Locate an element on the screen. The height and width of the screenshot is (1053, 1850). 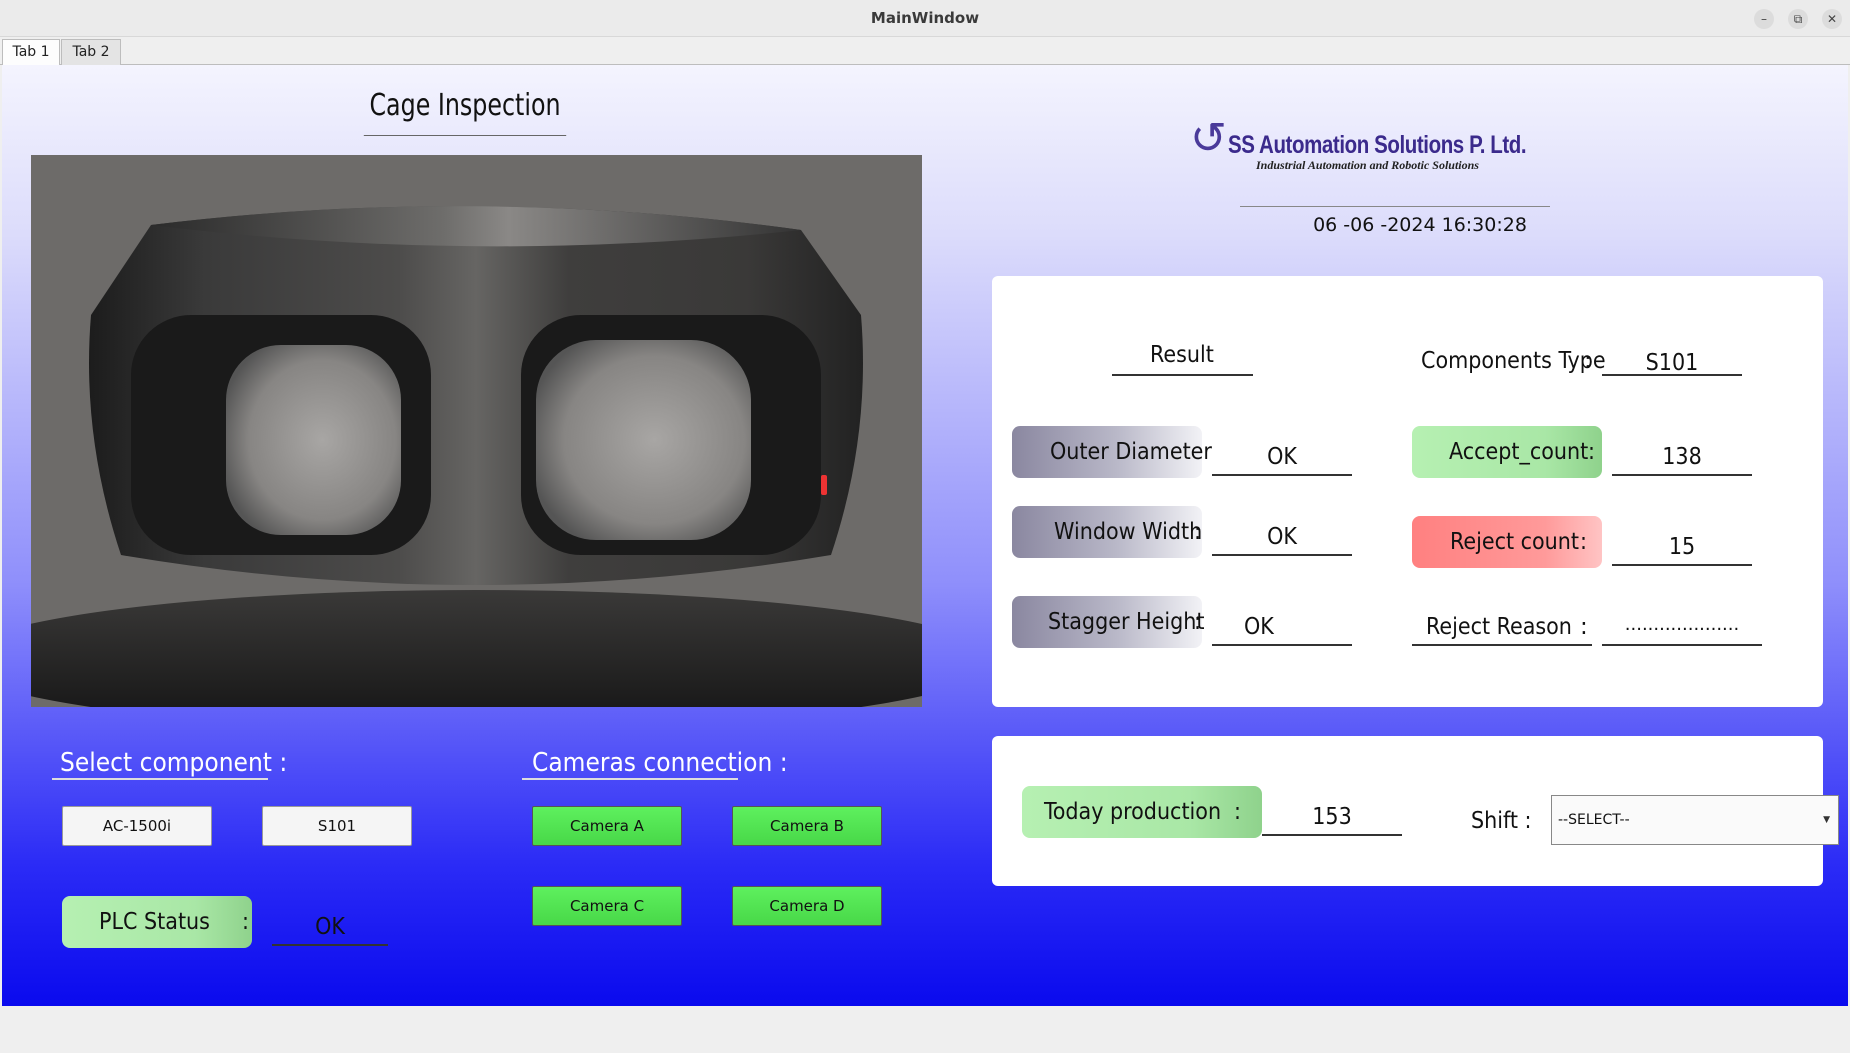
plc-status-label: PLC Status : is located at coordinates (157, 922).